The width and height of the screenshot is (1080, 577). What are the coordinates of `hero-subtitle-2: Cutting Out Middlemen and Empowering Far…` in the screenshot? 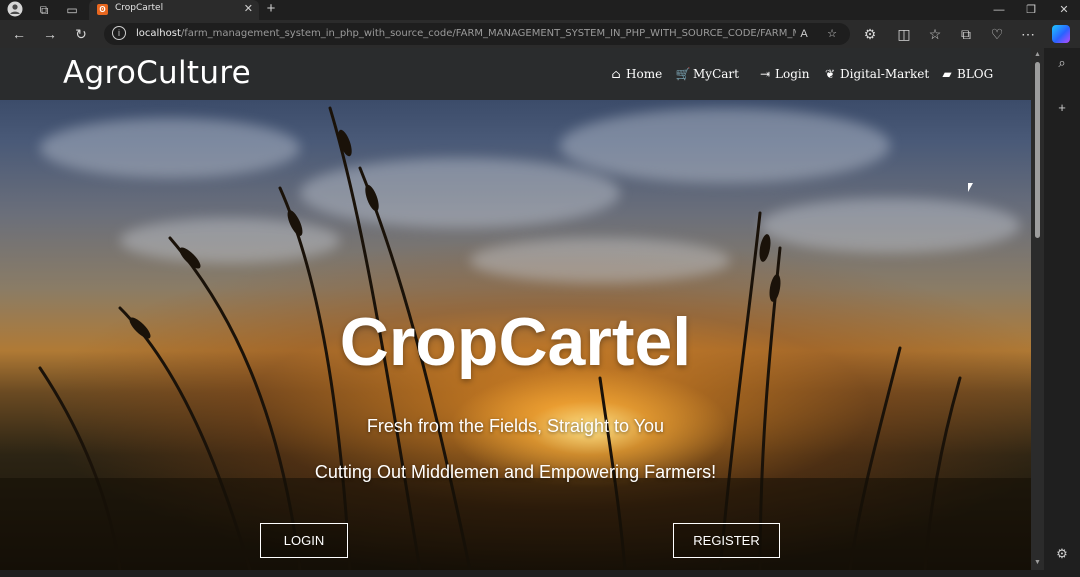 It's located at (515, 472).